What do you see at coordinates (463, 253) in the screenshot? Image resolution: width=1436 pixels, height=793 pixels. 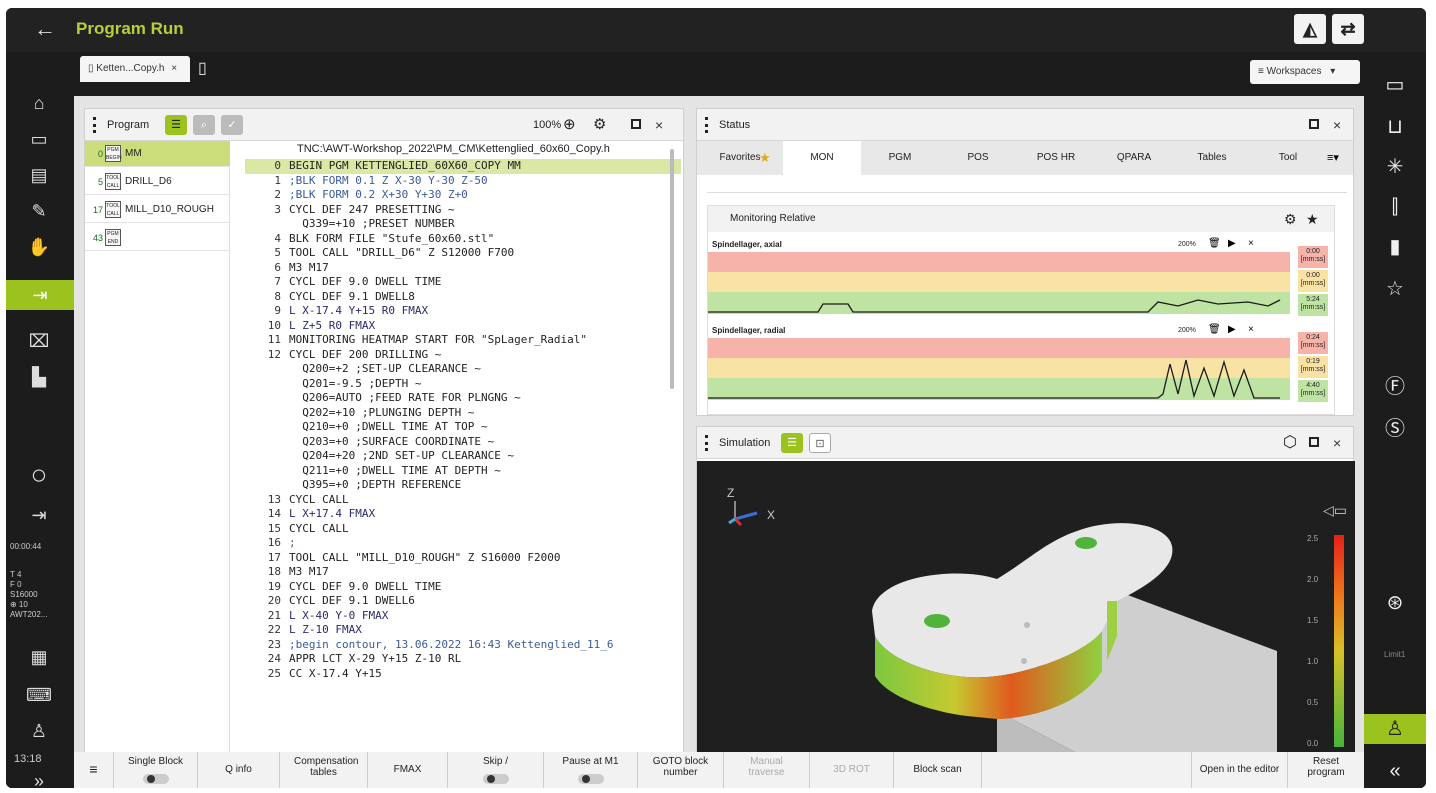 I see `code-line: 5 TOOL CALL "DRILL_D6" Z S12000 F700` at bounding box center [463, 253].